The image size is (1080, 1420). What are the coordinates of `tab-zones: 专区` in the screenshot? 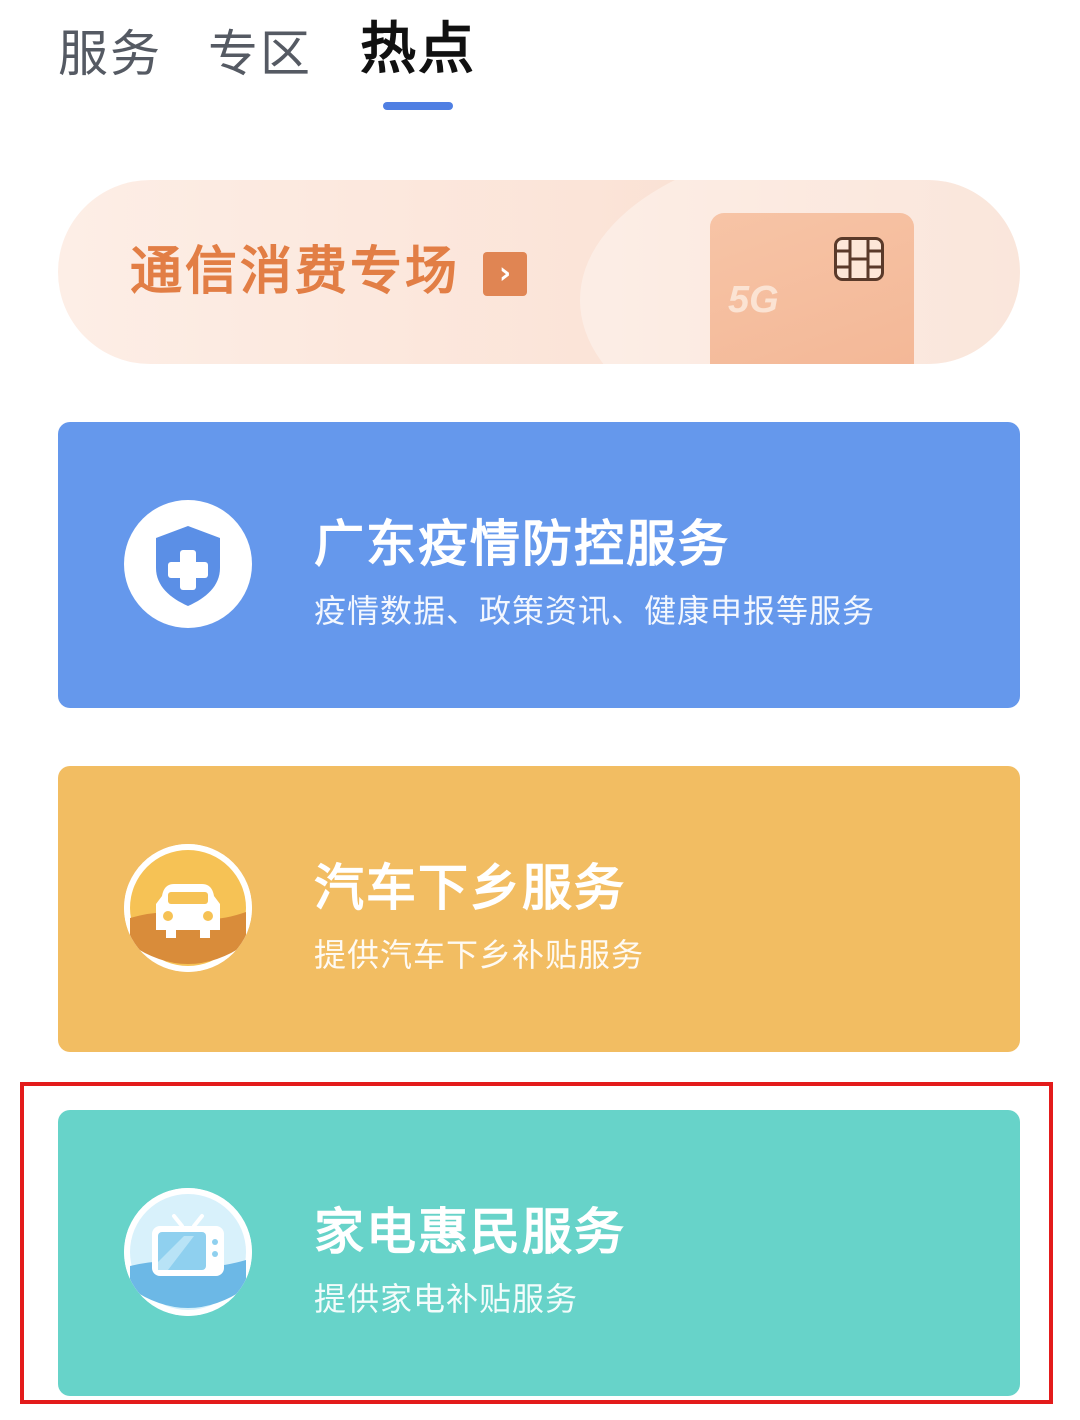 It's located at (260, 54).